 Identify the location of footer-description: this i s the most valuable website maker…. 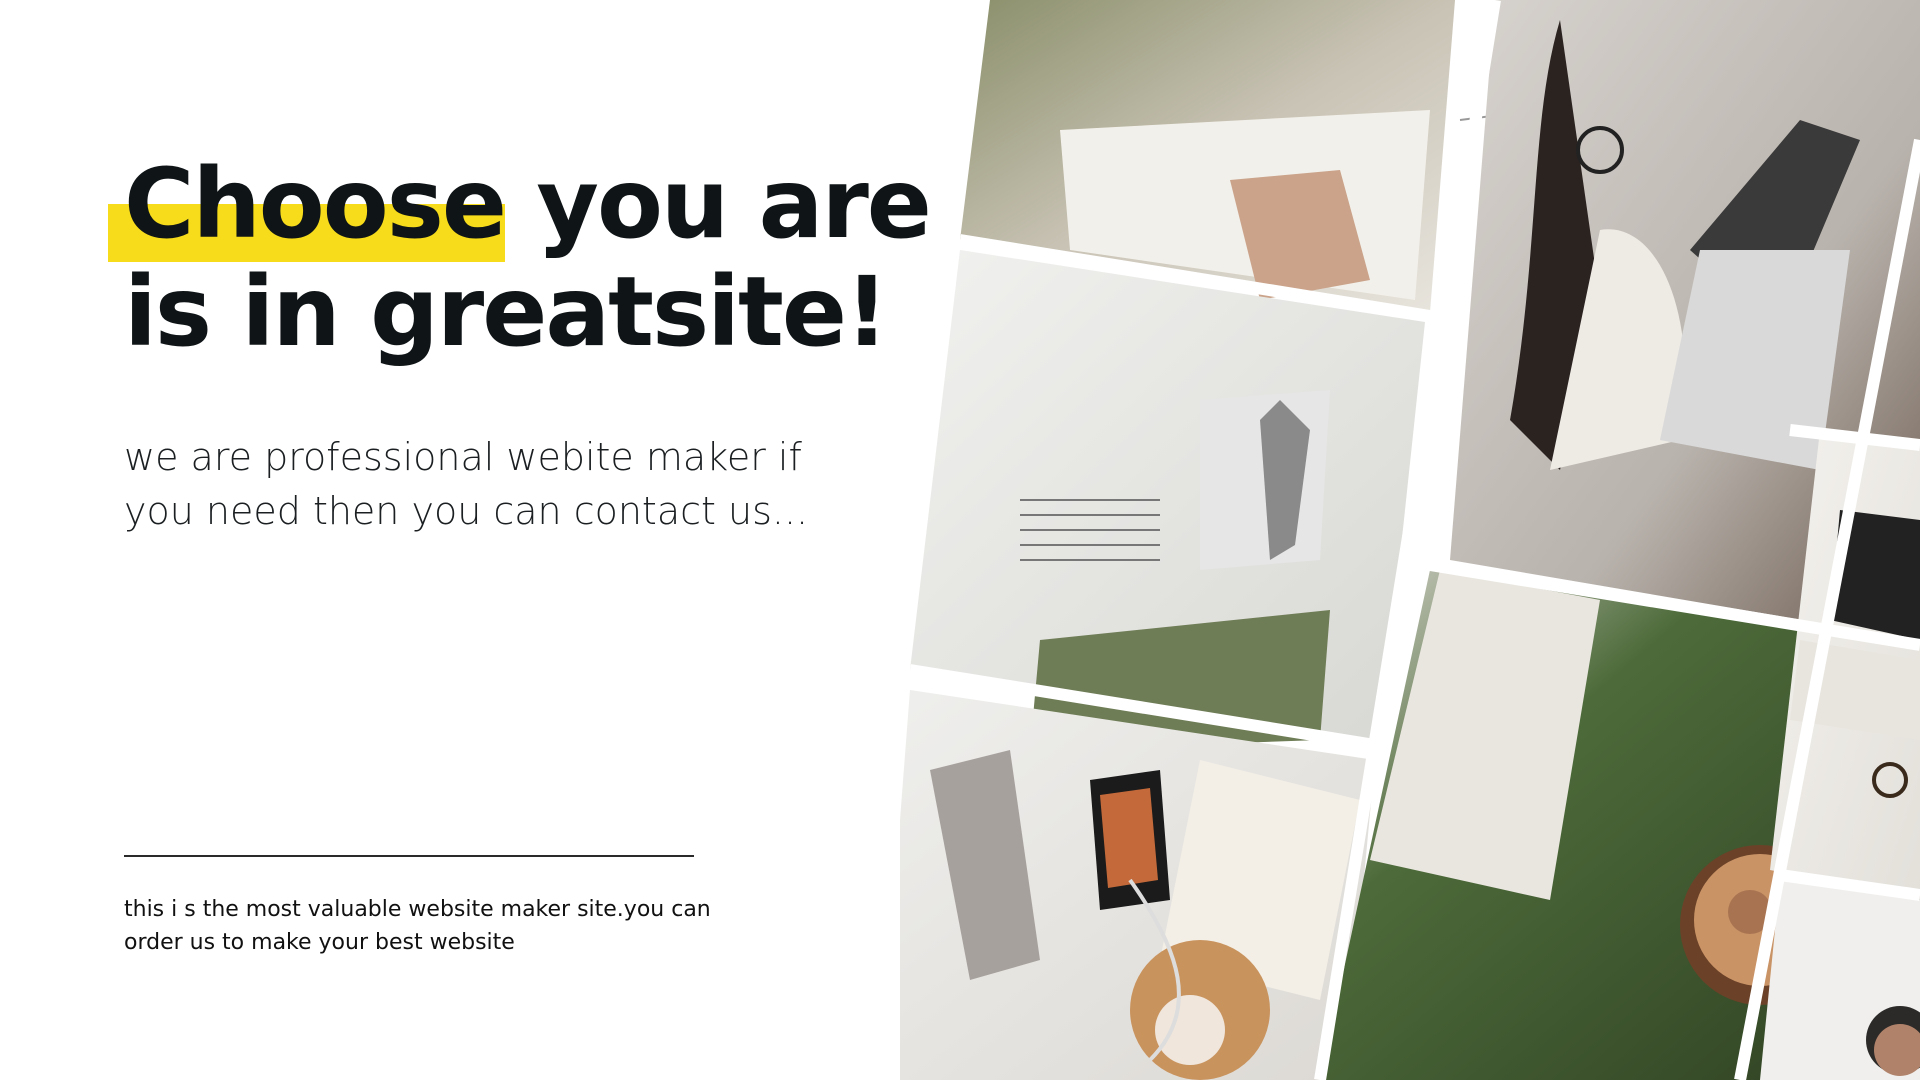
(417, 926).